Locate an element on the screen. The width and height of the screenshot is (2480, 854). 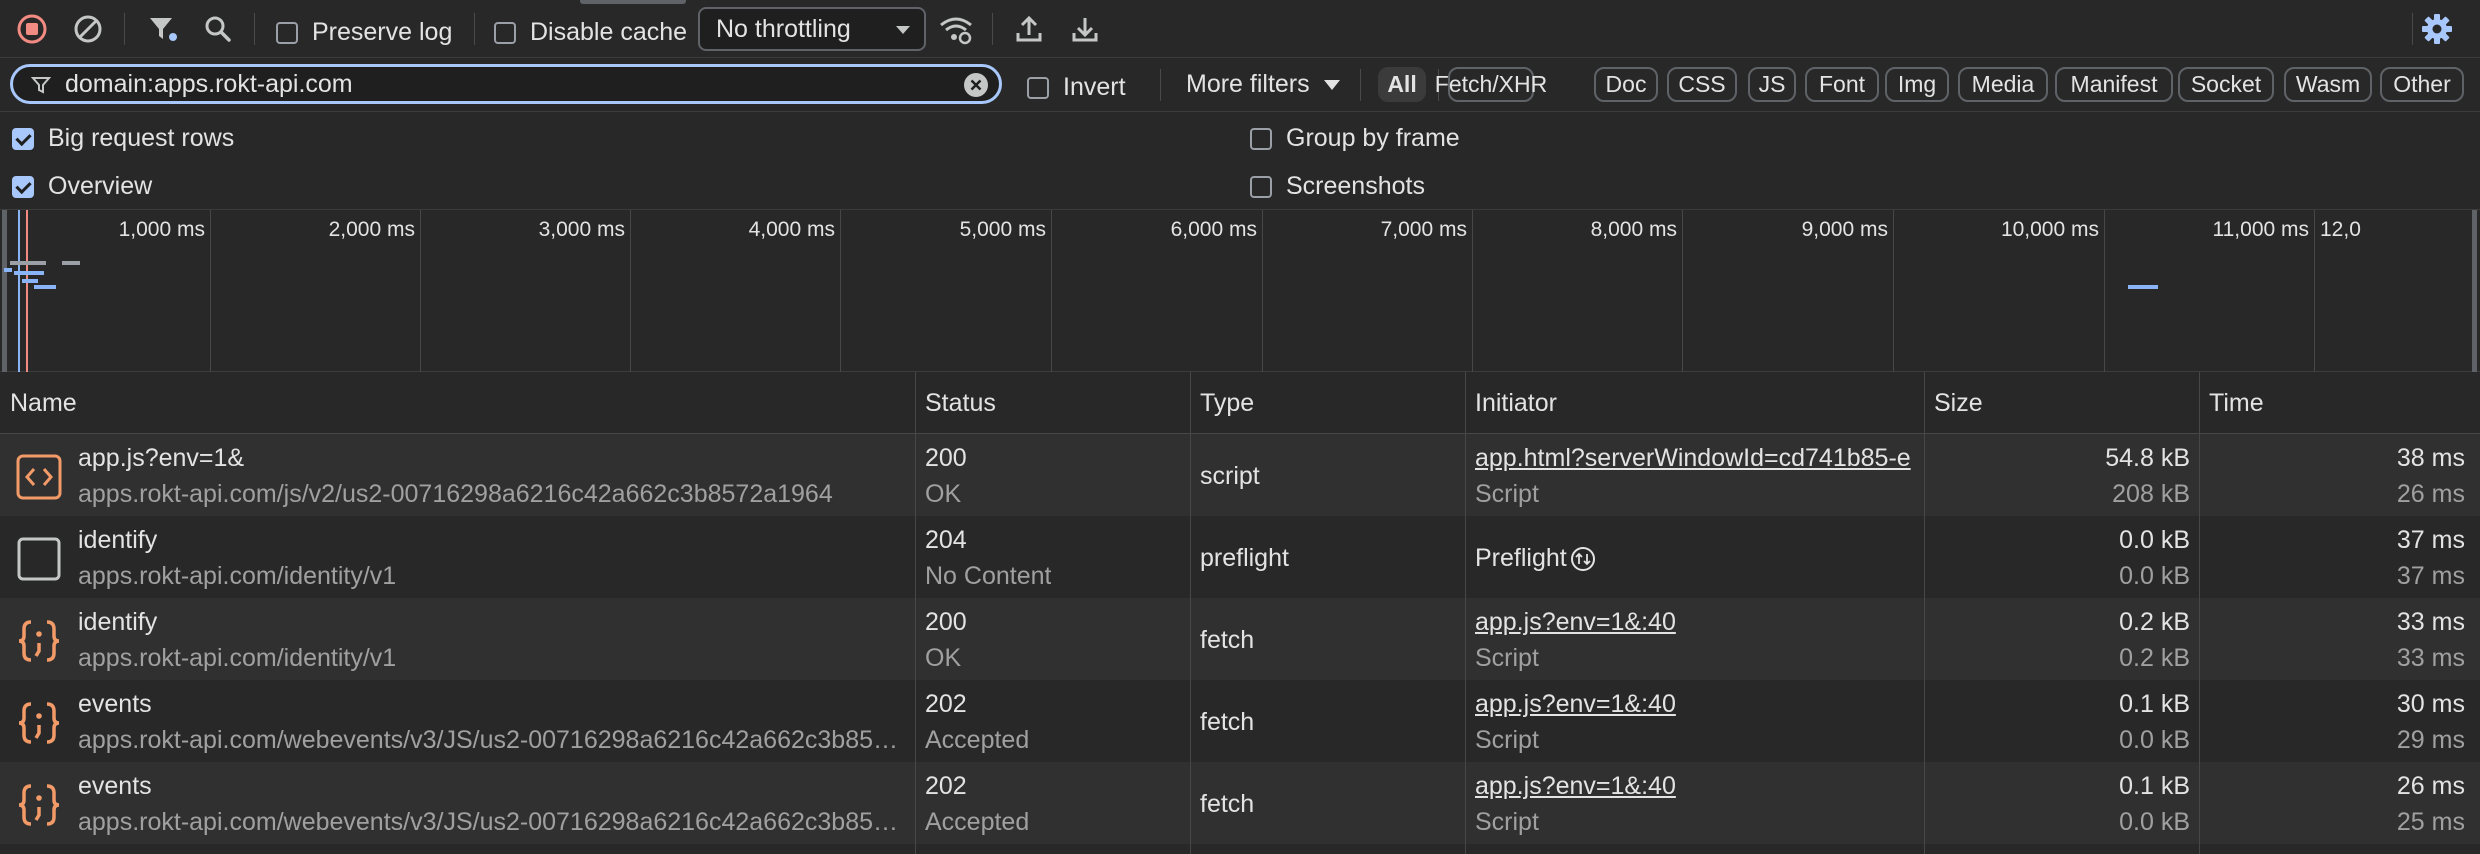
request-type: preflight is located at coordinates (1244, 558).